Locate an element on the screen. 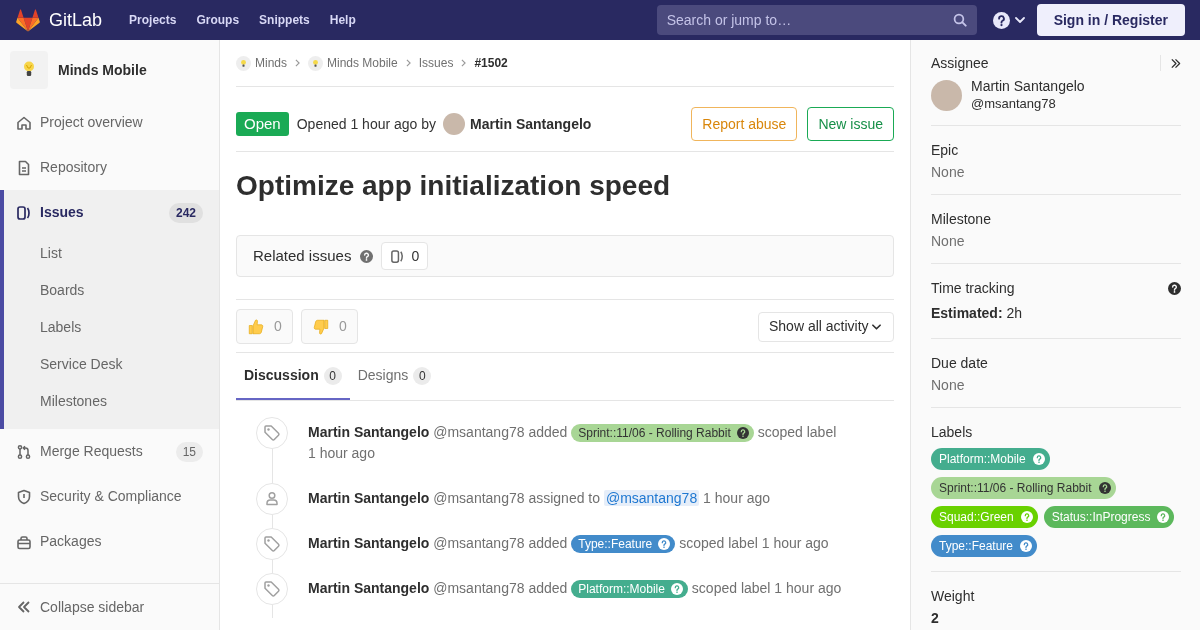 Image resolution: width=1200 pixels, height=630 pixels. activity-filter-dropdown: Show all activity is located at coordinates (826, 326).